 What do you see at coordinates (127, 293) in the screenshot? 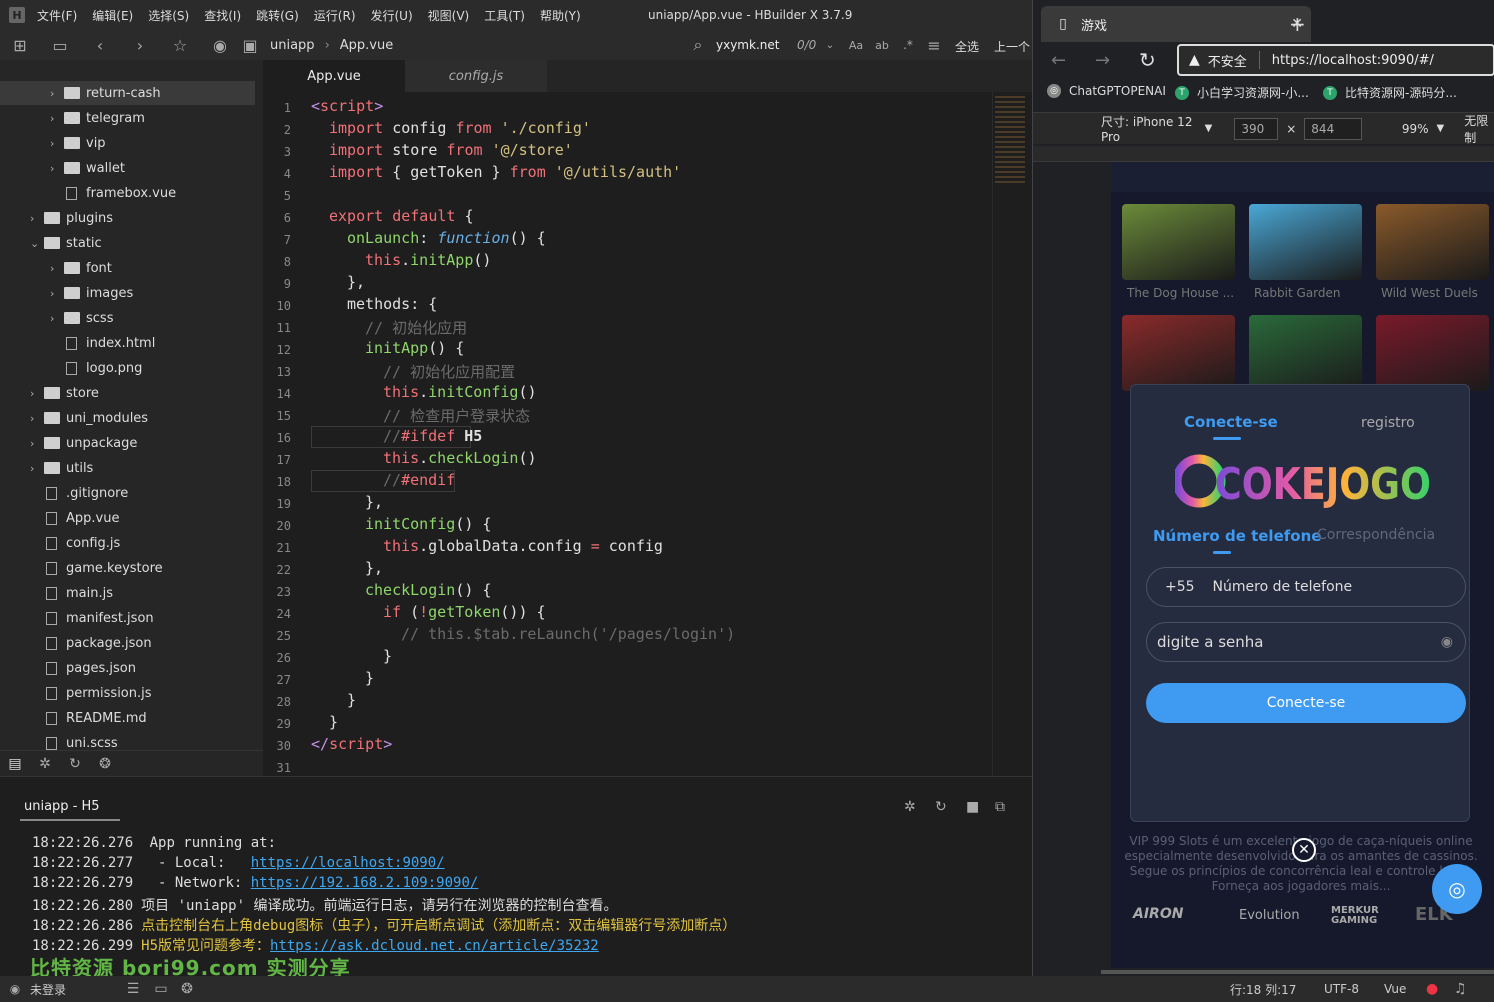
I see `explorer-item: › images` at bounding box center [127, 293].